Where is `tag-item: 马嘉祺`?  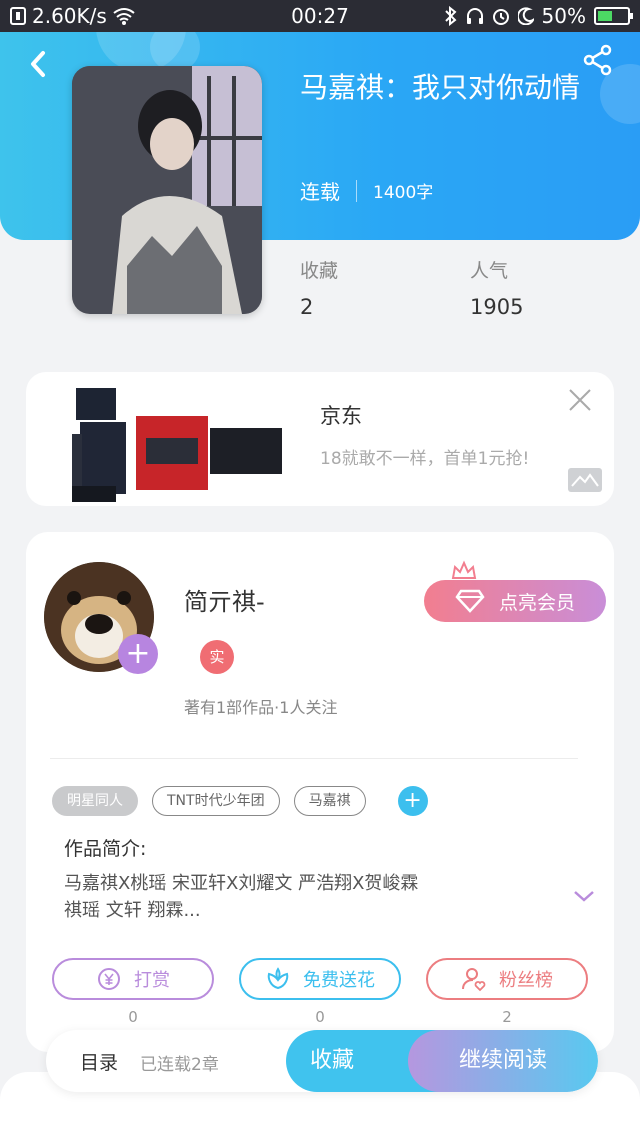
tag-item: 马嘉祺 is located at coordinates (329, 801).